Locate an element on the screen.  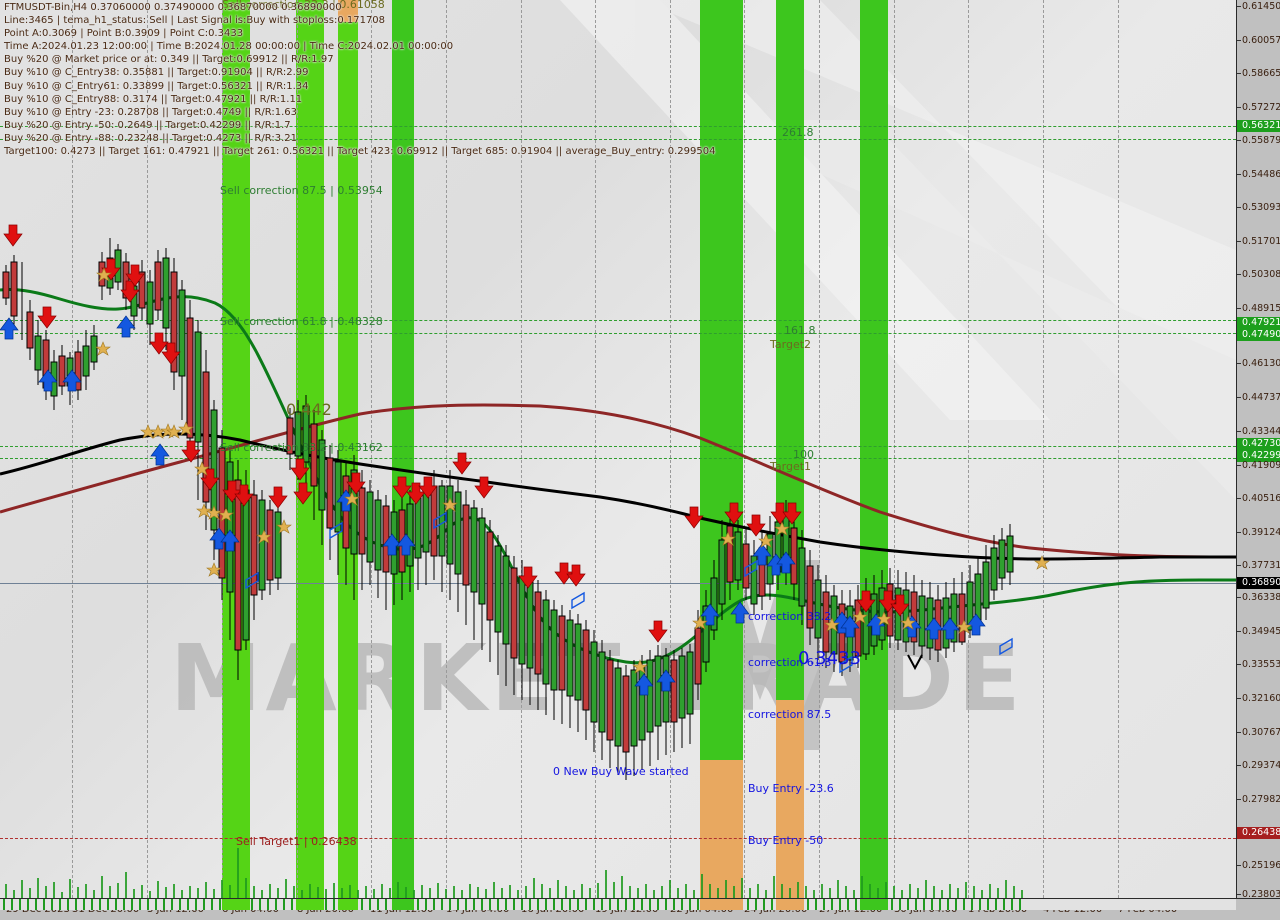
price-axis-tick-label: 0.39124 is located at coordinates (1261, 532).